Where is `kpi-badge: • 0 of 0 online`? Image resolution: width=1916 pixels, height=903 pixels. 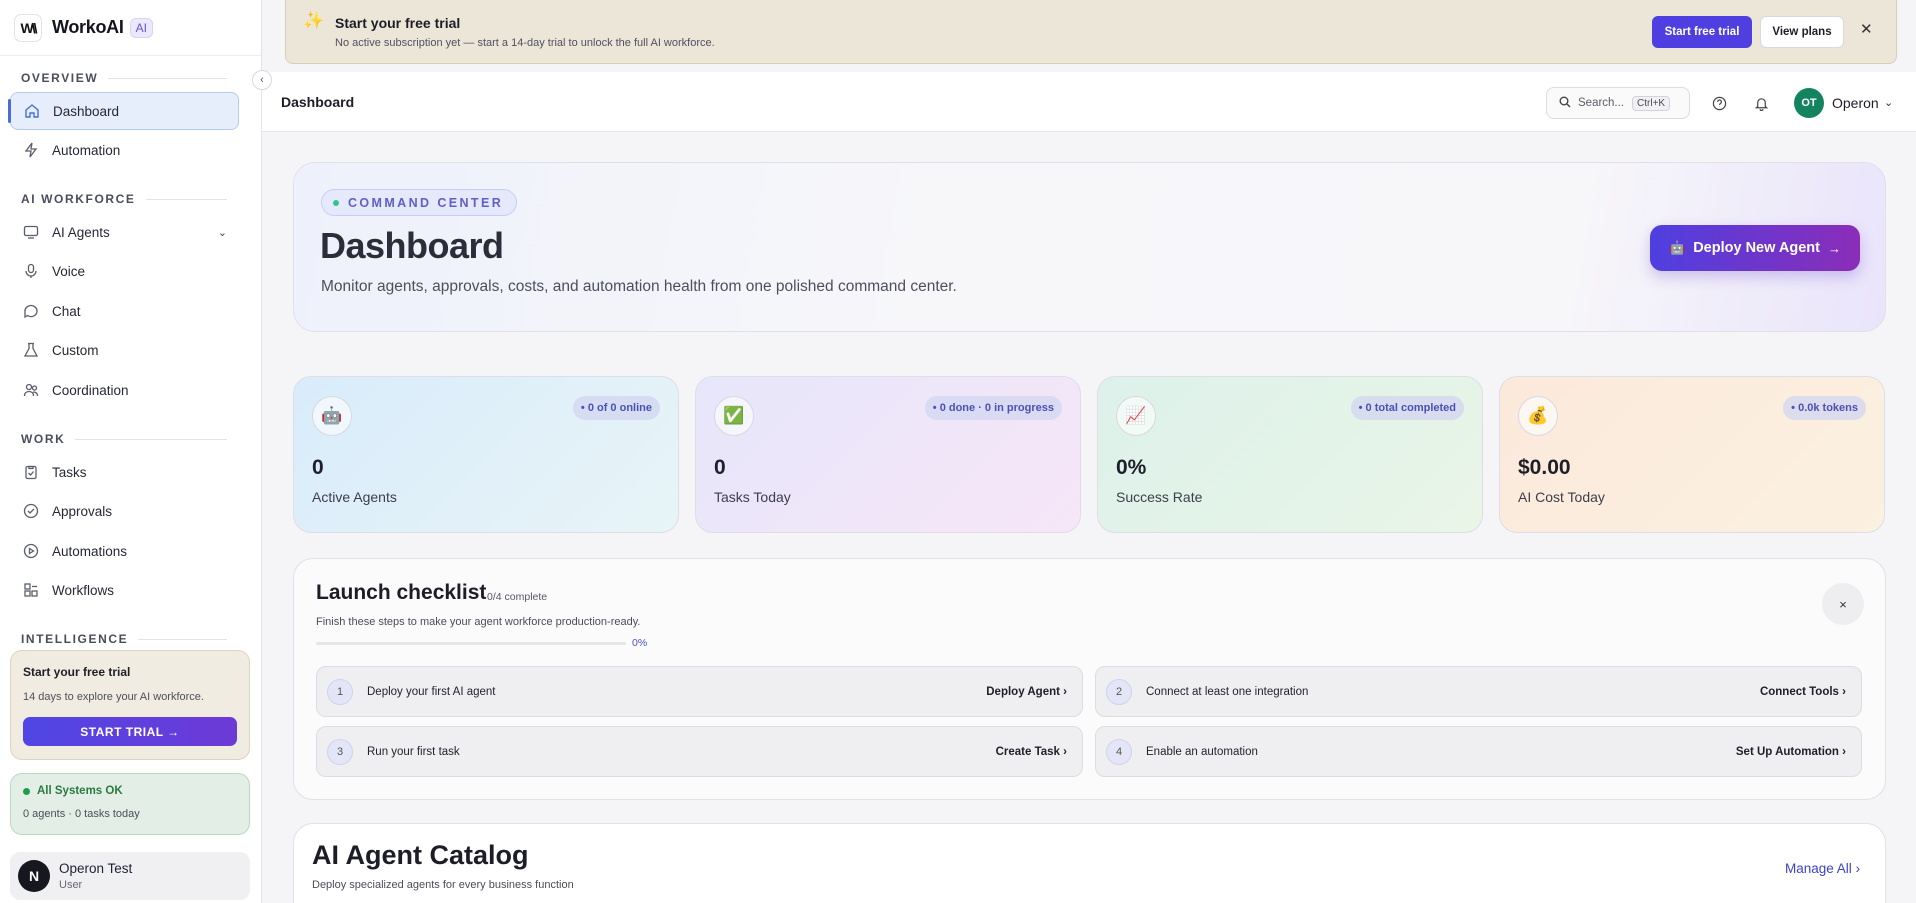 kpi-badge: • 0 of 0 online is located at coordinates (616, 408).